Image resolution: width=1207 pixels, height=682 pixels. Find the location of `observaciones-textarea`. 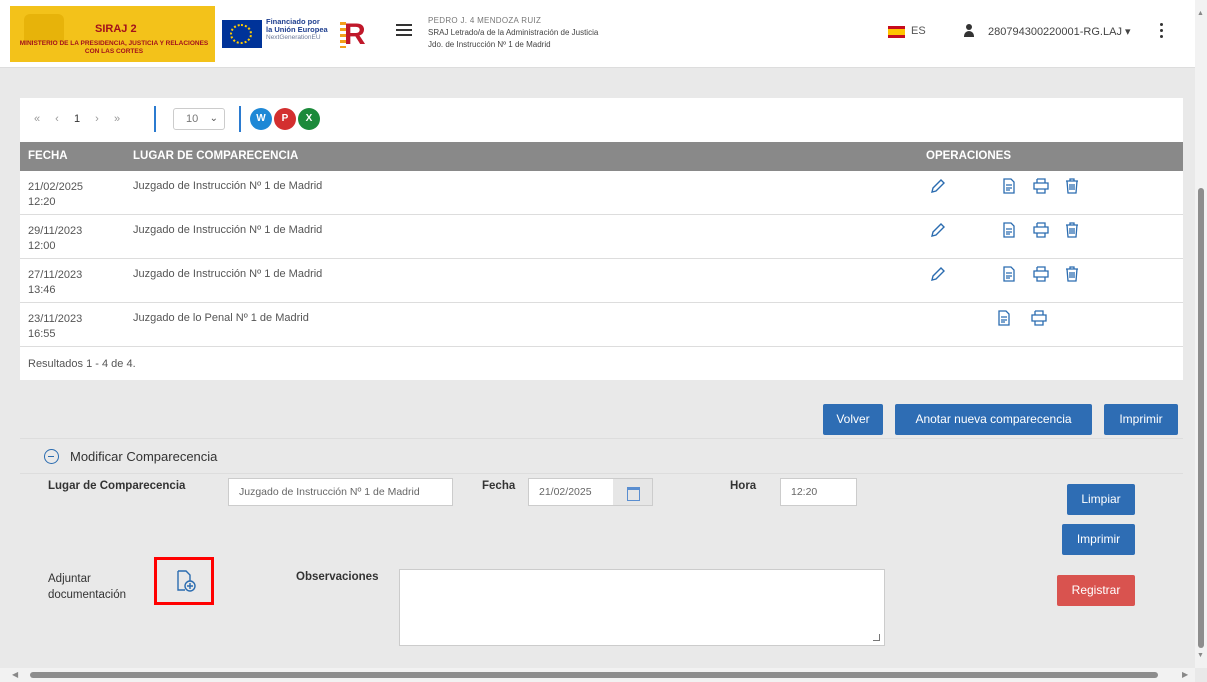

observaciones-textarea is located at coordinates (642, 607).